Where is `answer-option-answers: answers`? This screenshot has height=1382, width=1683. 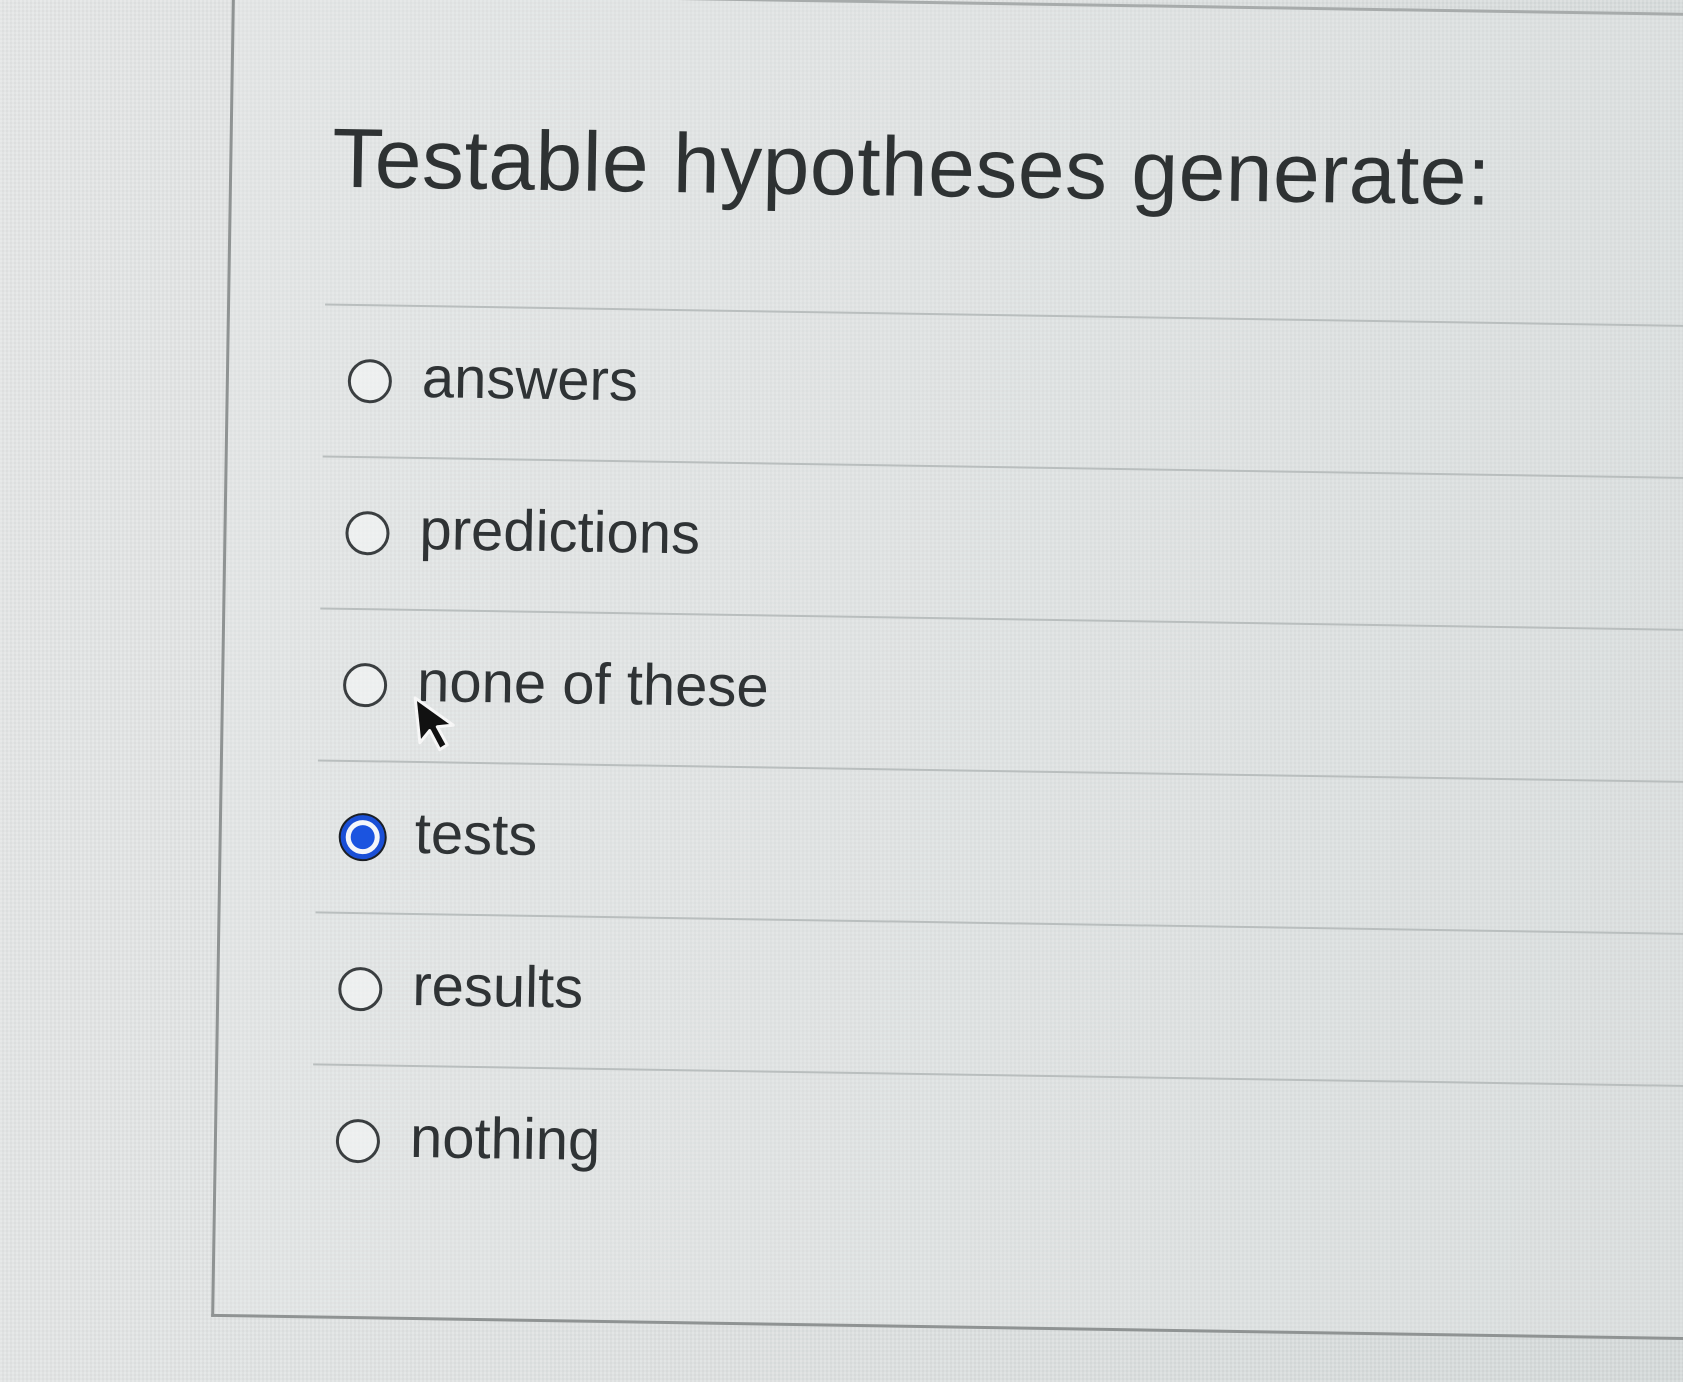
answer-option-answers: answers is located at coordinates (1002, 390).